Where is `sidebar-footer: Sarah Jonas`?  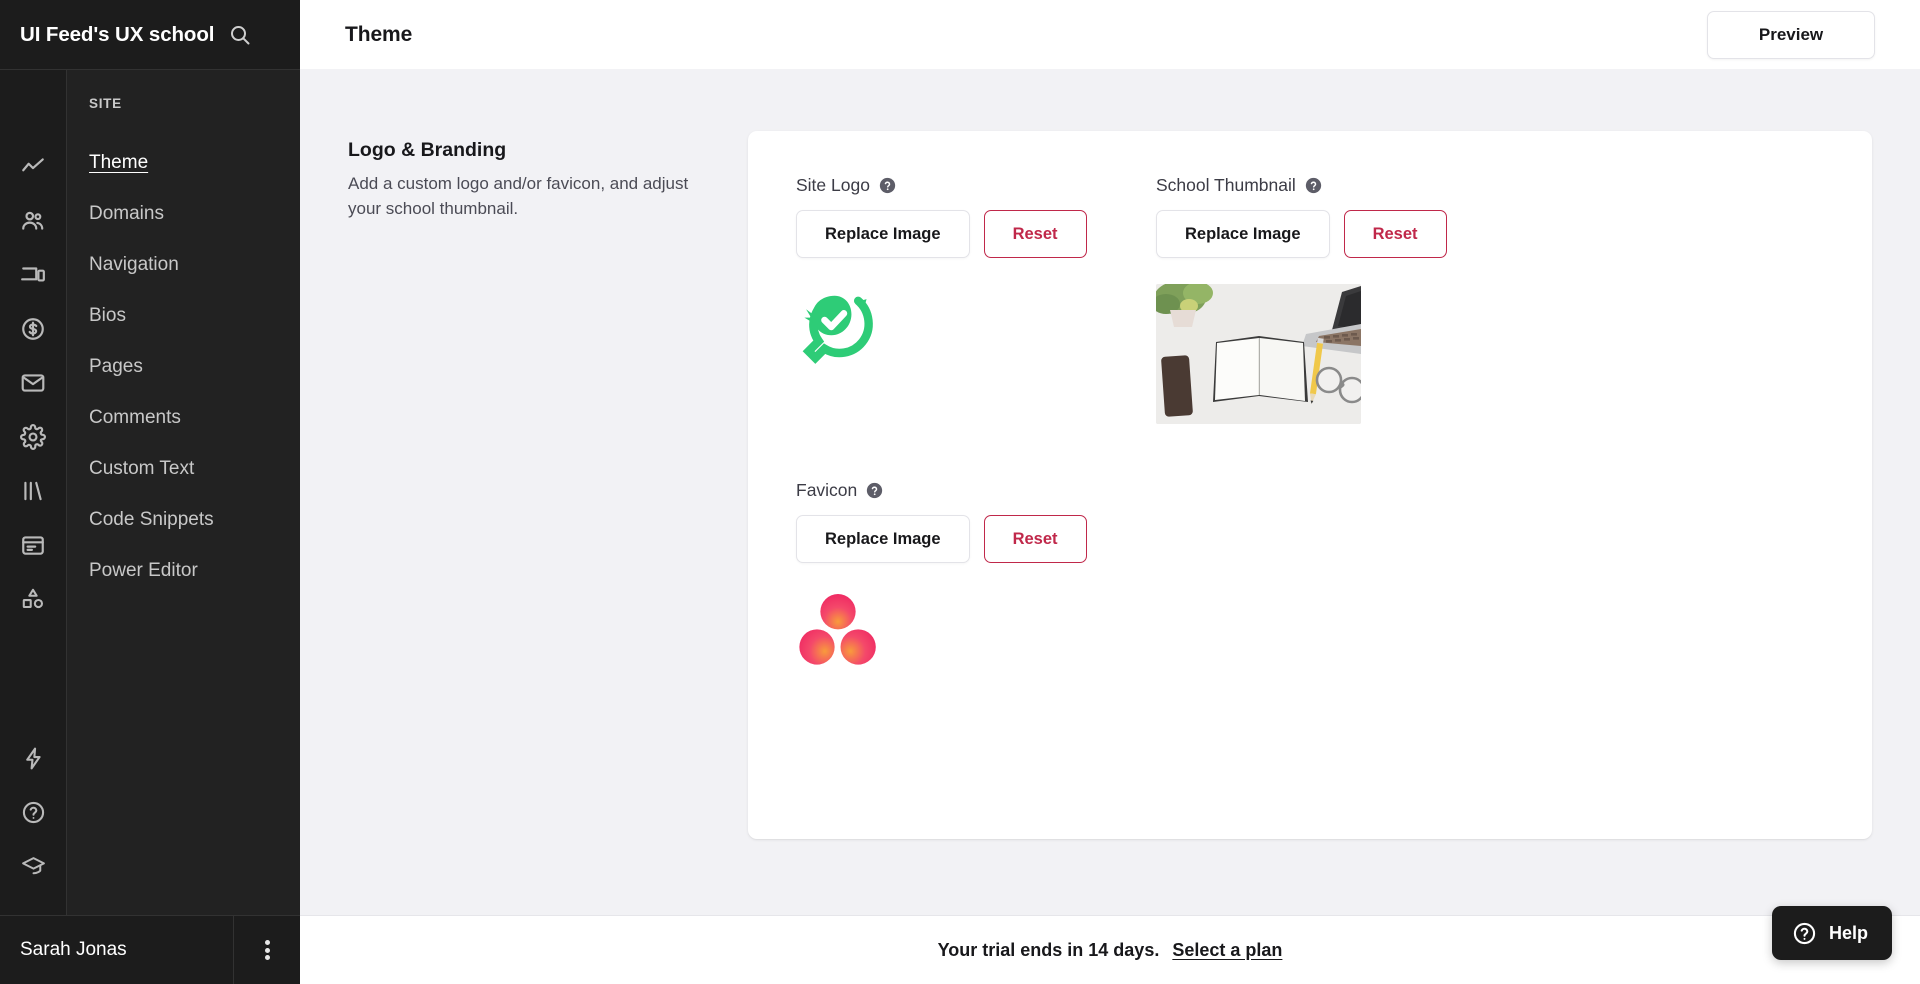
sidebar-footer: Sarah Jonas is located at coordinates (150, 949).